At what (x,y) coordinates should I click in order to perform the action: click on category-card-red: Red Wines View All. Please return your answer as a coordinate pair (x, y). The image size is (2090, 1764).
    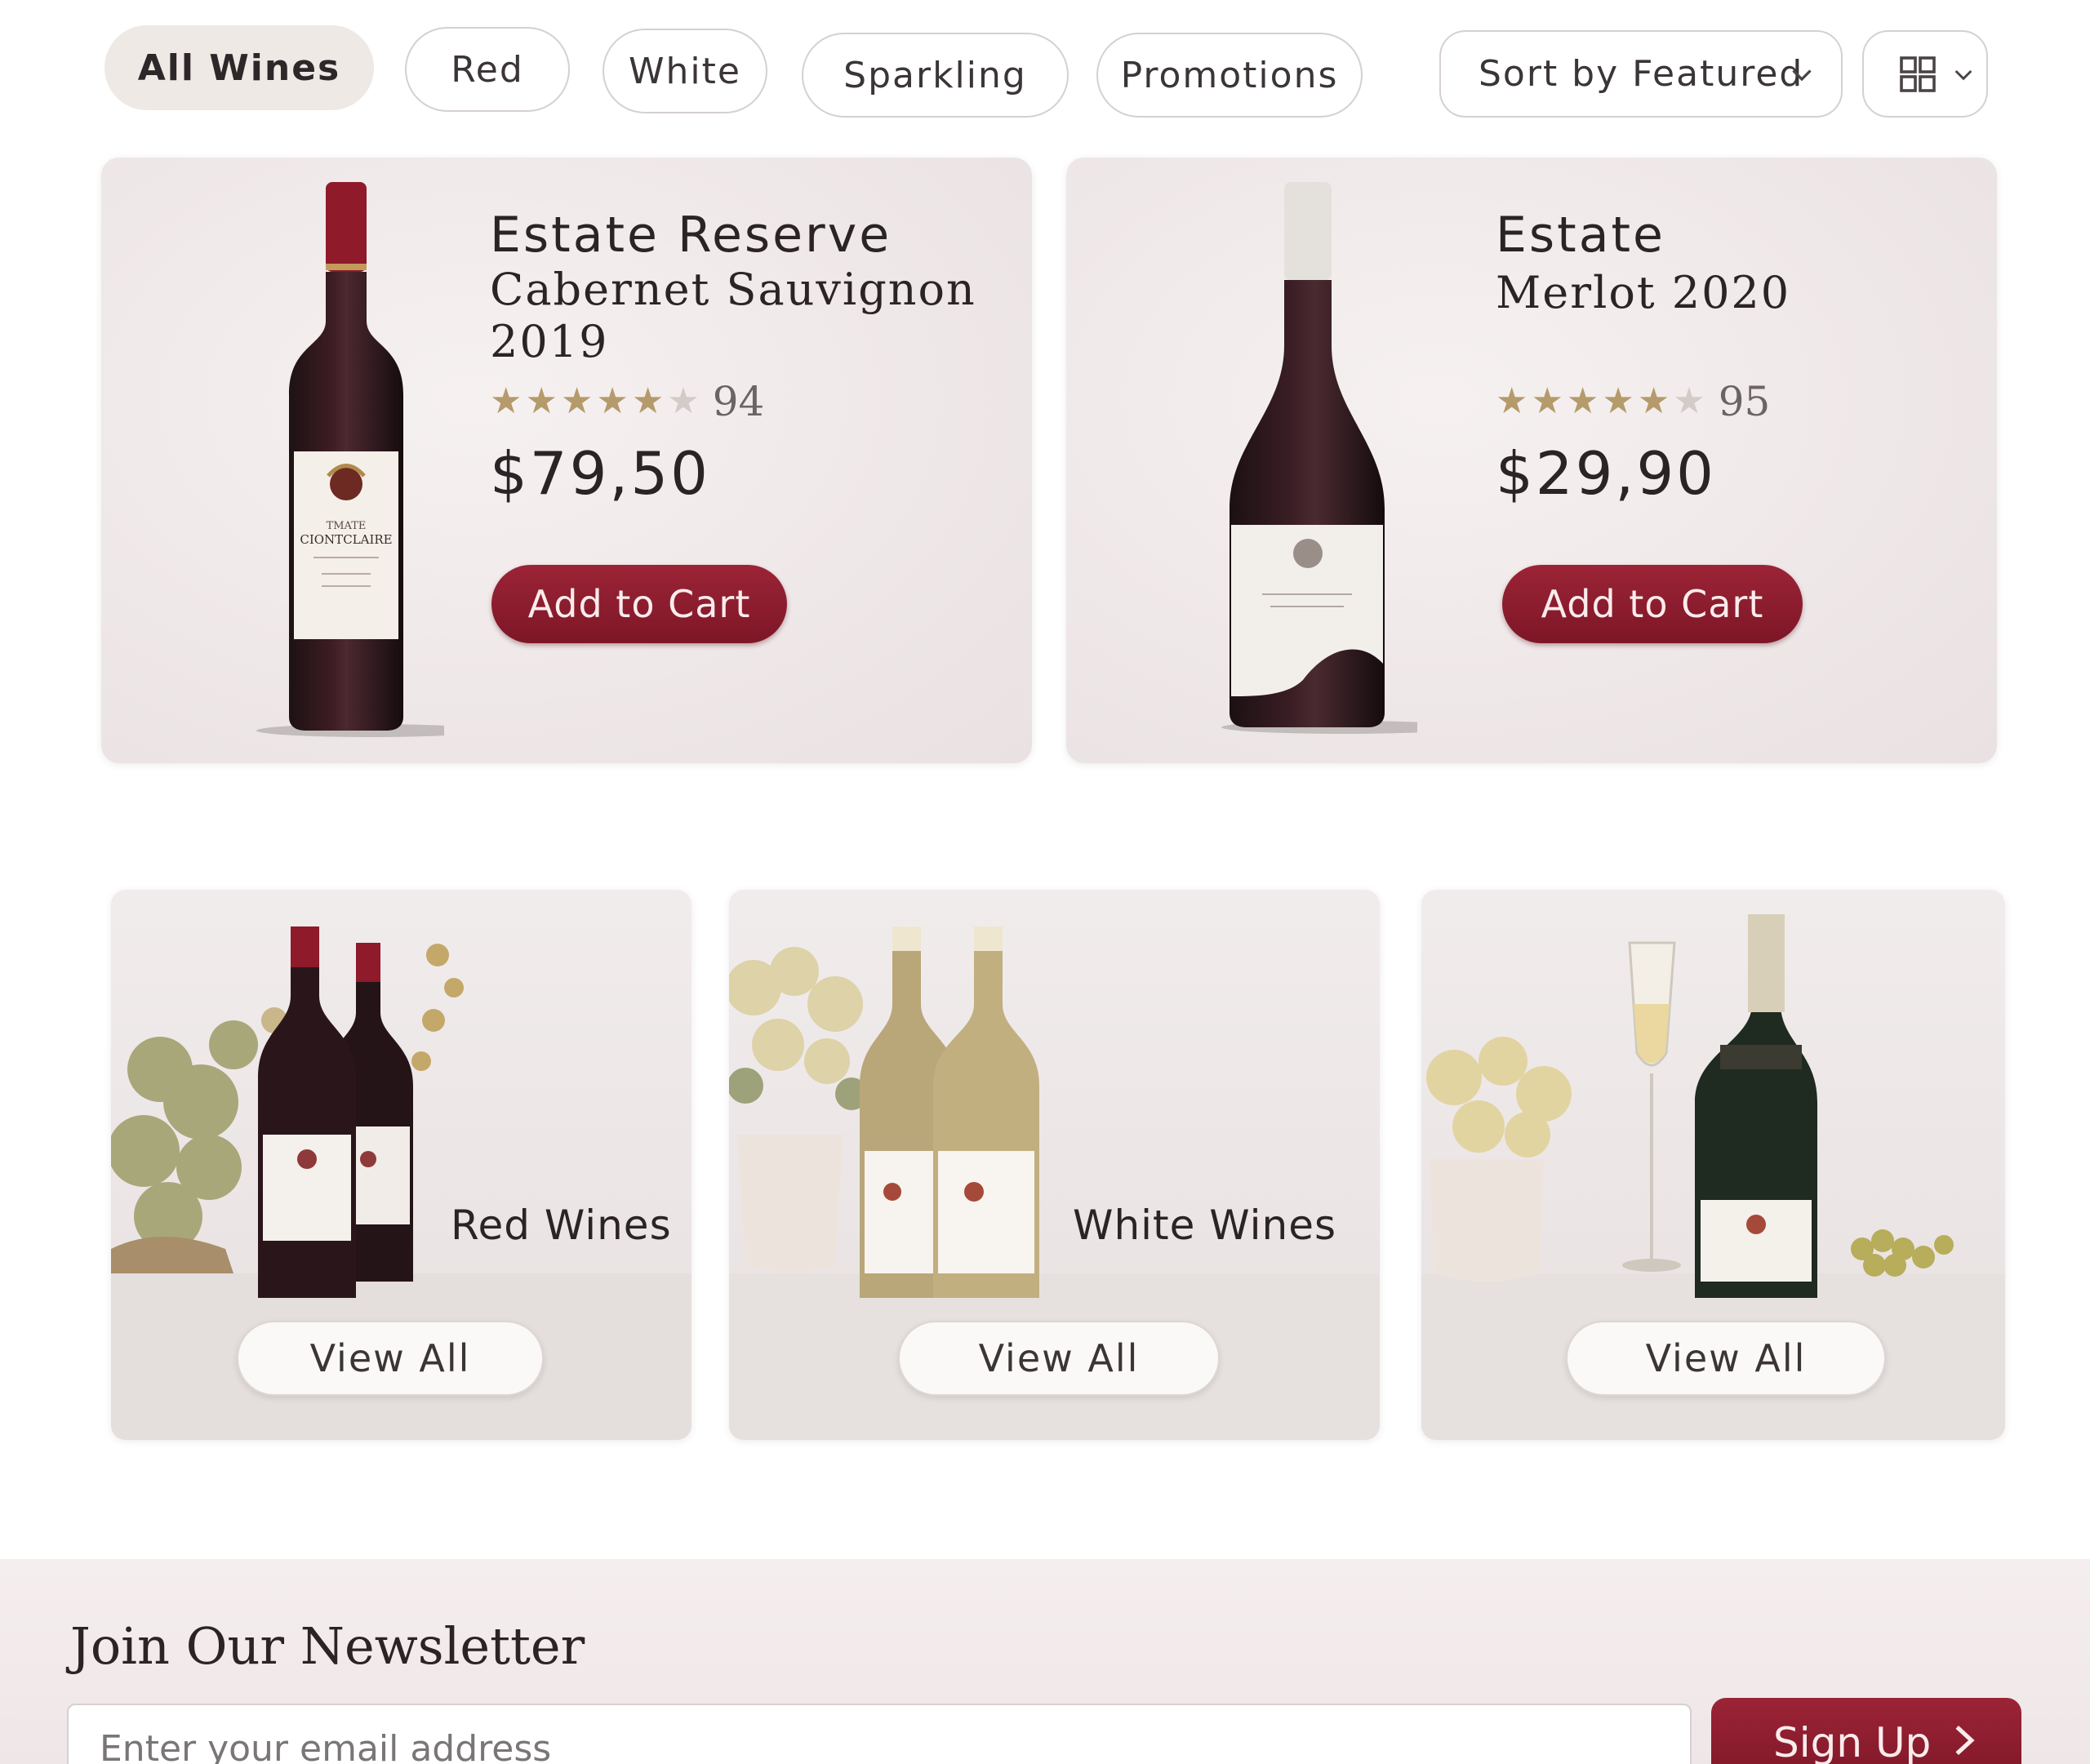
    Looking at the image, I should click on (401, 1165).